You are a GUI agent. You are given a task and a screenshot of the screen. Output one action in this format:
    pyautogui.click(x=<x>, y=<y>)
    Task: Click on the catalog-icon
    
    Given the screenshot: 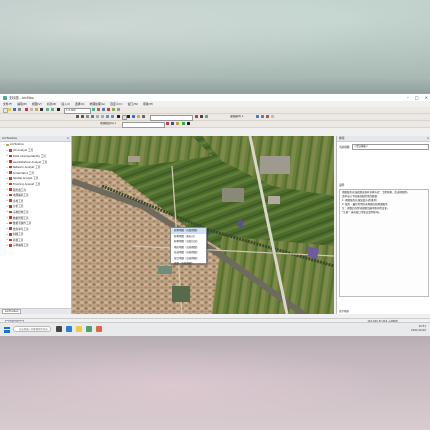 What is the action you would take?
    pyautogui.click(x=103, y=109)
    